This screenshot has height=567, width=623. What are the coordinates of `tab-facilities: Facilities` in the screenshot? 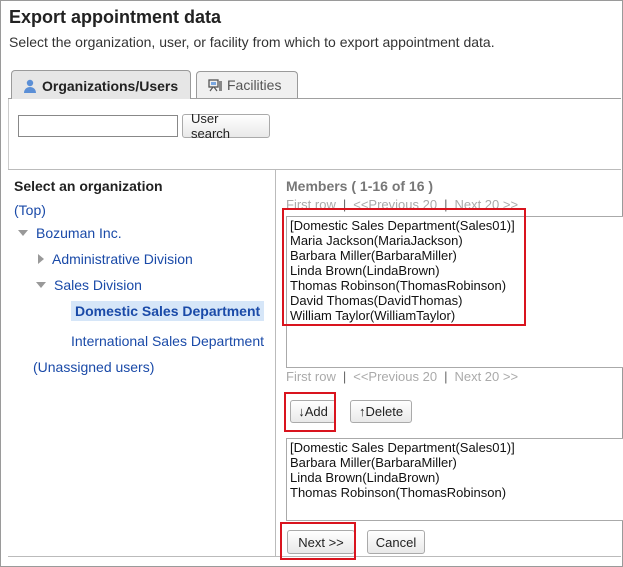 It's located at (247, 84).